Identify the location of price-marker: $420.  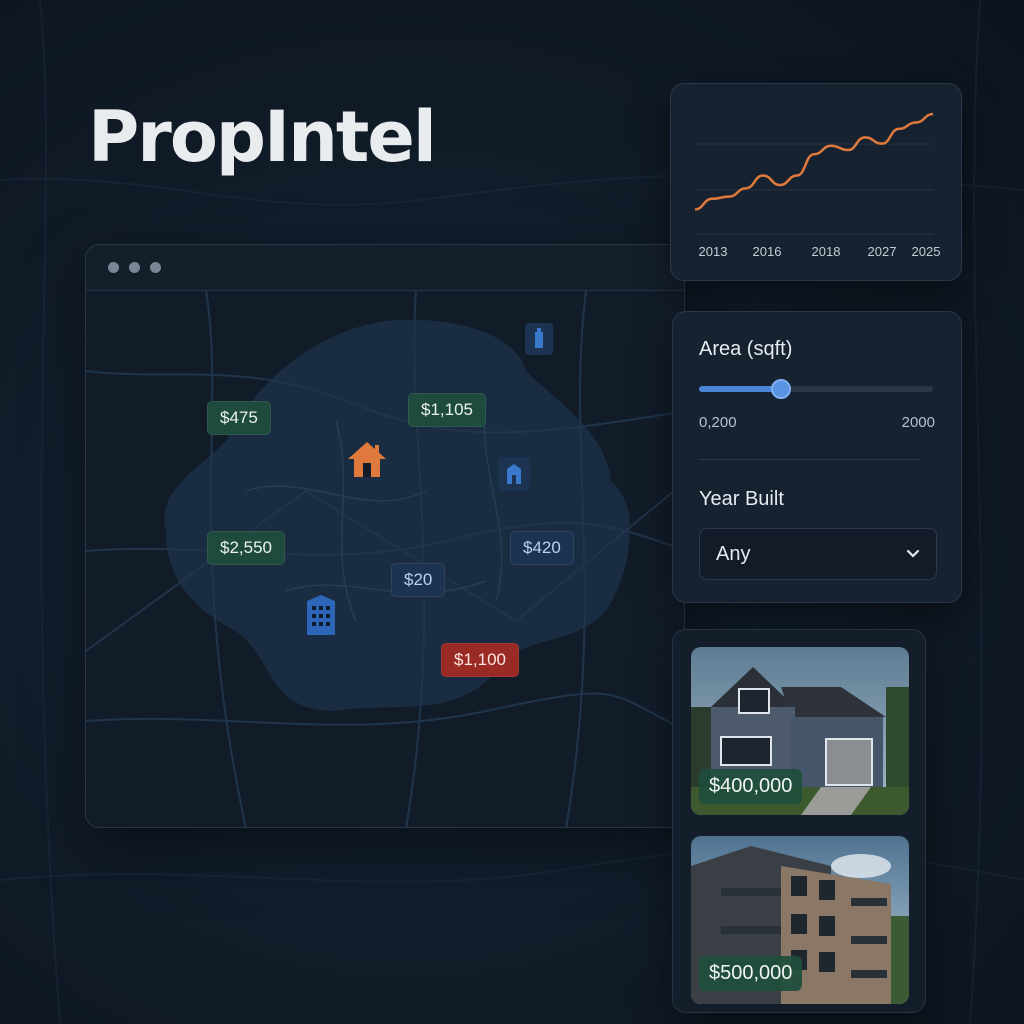
(542, 548).